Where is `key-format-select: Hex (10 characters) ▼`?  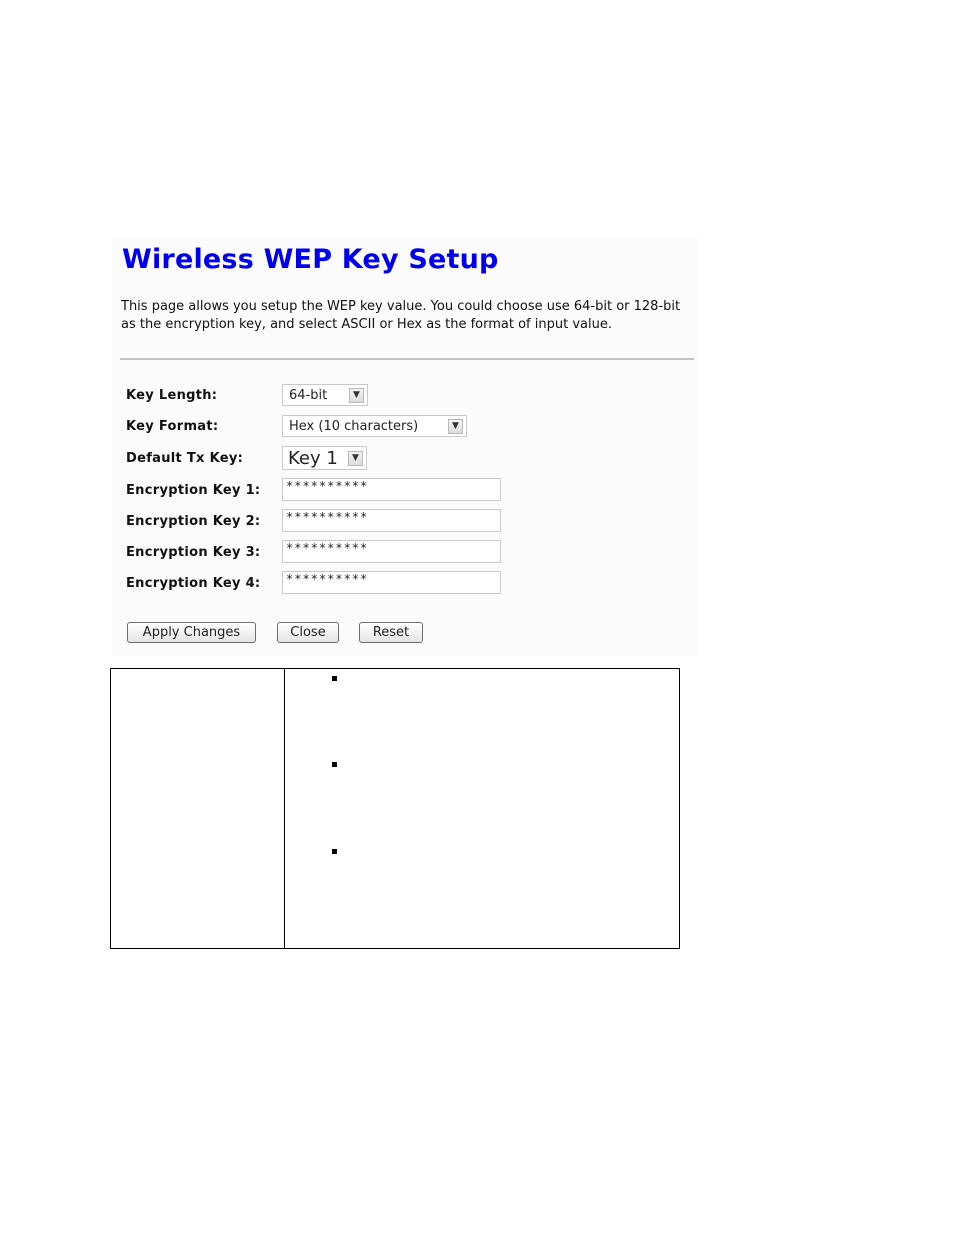 key-format-select: Hex (10 characters) ▼ is located at coordinates (374, 426).